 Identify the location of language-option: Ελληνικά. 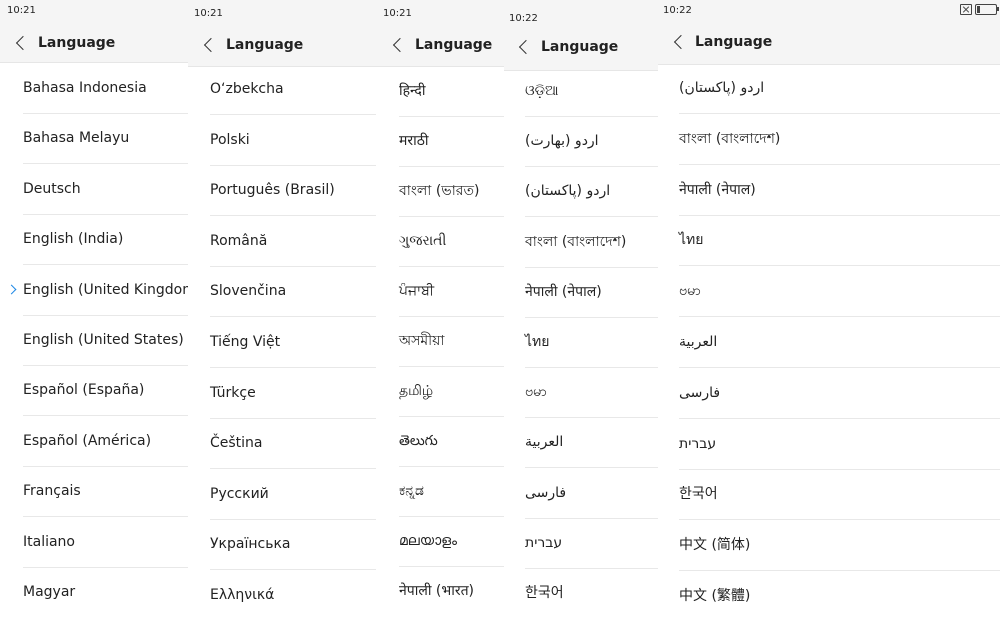
(282, 595).